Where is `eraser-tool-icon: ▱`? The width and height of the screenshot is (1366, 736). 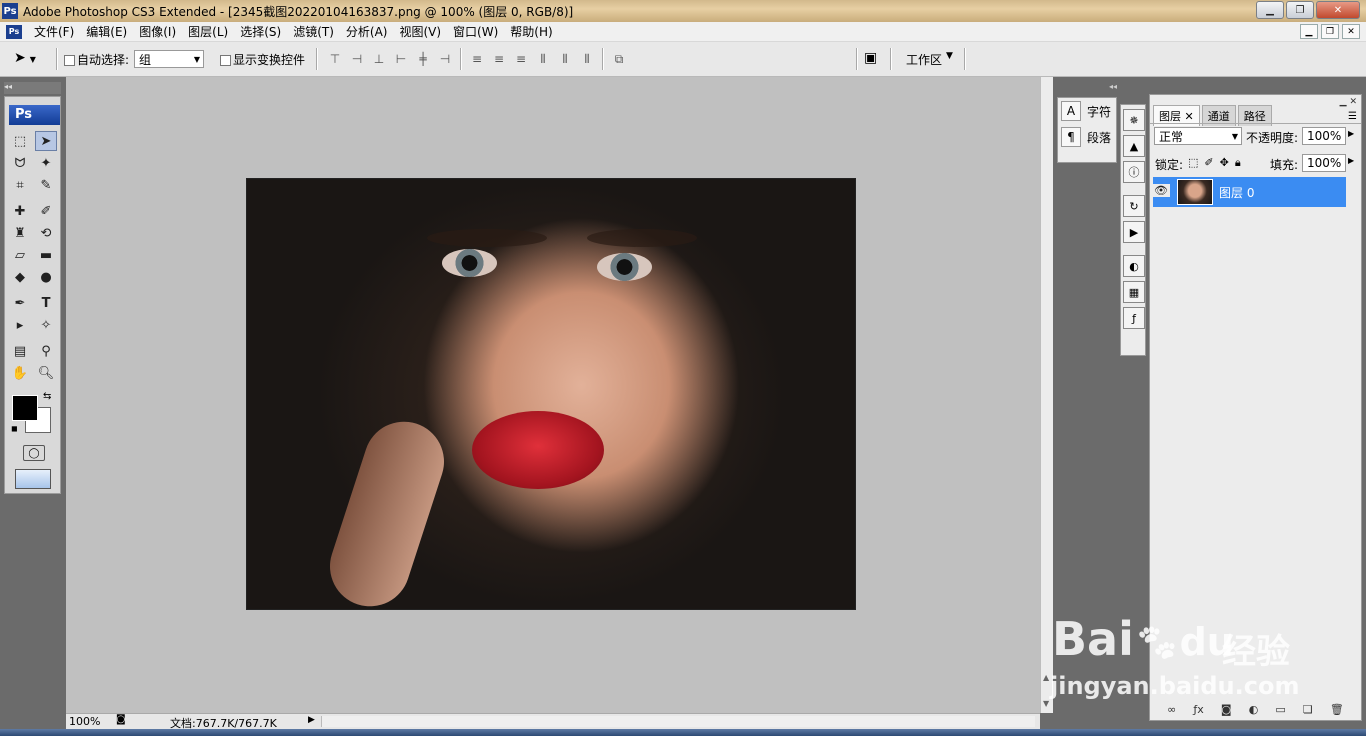
eraser-tool-icon: ▱ is located at coordinates (20, 255).